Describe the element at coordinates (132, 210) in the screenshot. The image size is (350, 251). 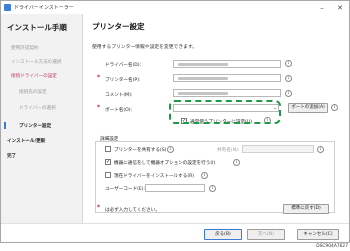
I see `required-note: は必ず入力してください。` at that location.